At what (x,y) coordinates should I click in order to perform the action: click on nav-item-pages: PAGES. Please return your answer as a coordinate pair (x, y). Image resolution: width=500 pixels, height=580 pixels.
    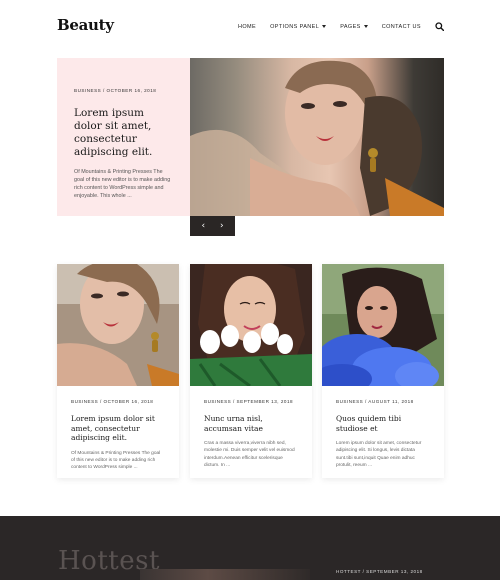
    Looking at the image, I should click on (354, 27).